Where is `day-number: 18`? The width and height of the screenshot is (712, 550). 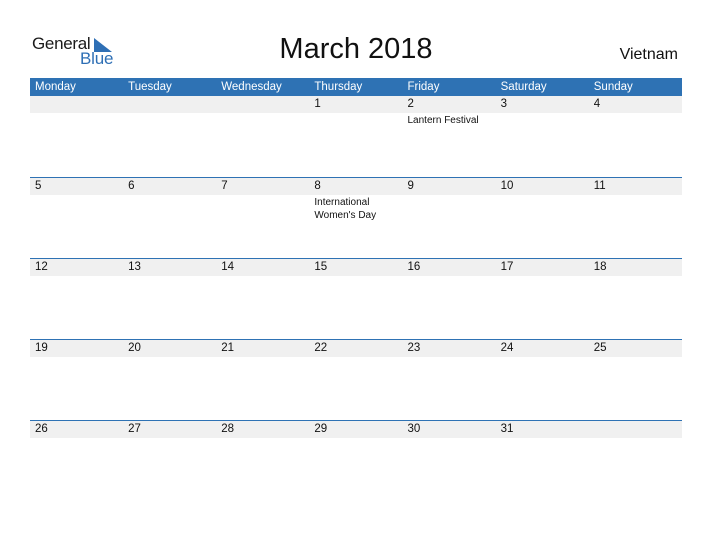 day-number: 18 is located at coordinates (600, 267).